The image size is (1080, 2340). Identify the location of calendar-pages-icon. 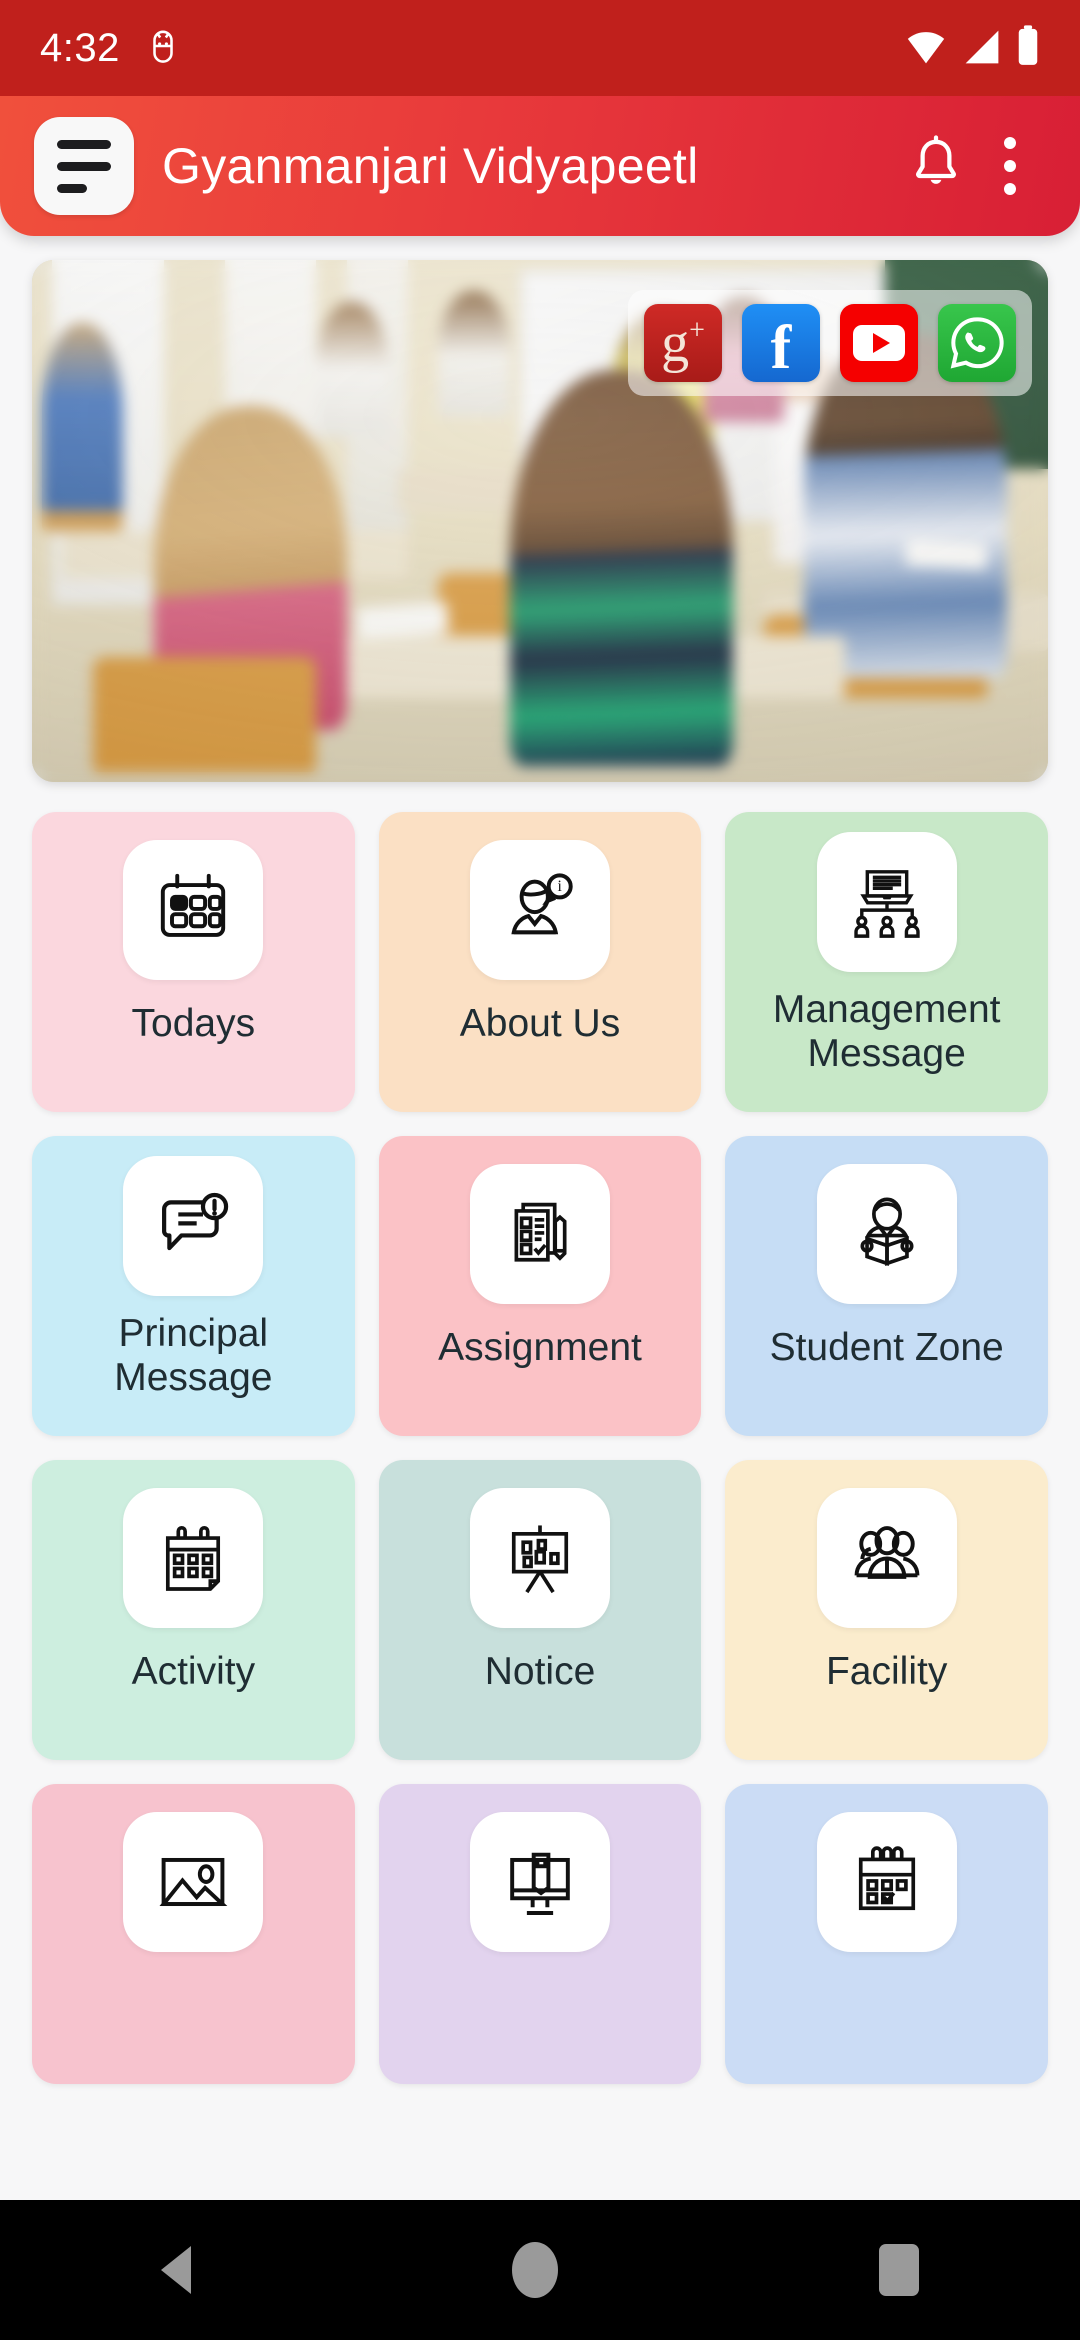
(193, 1558).